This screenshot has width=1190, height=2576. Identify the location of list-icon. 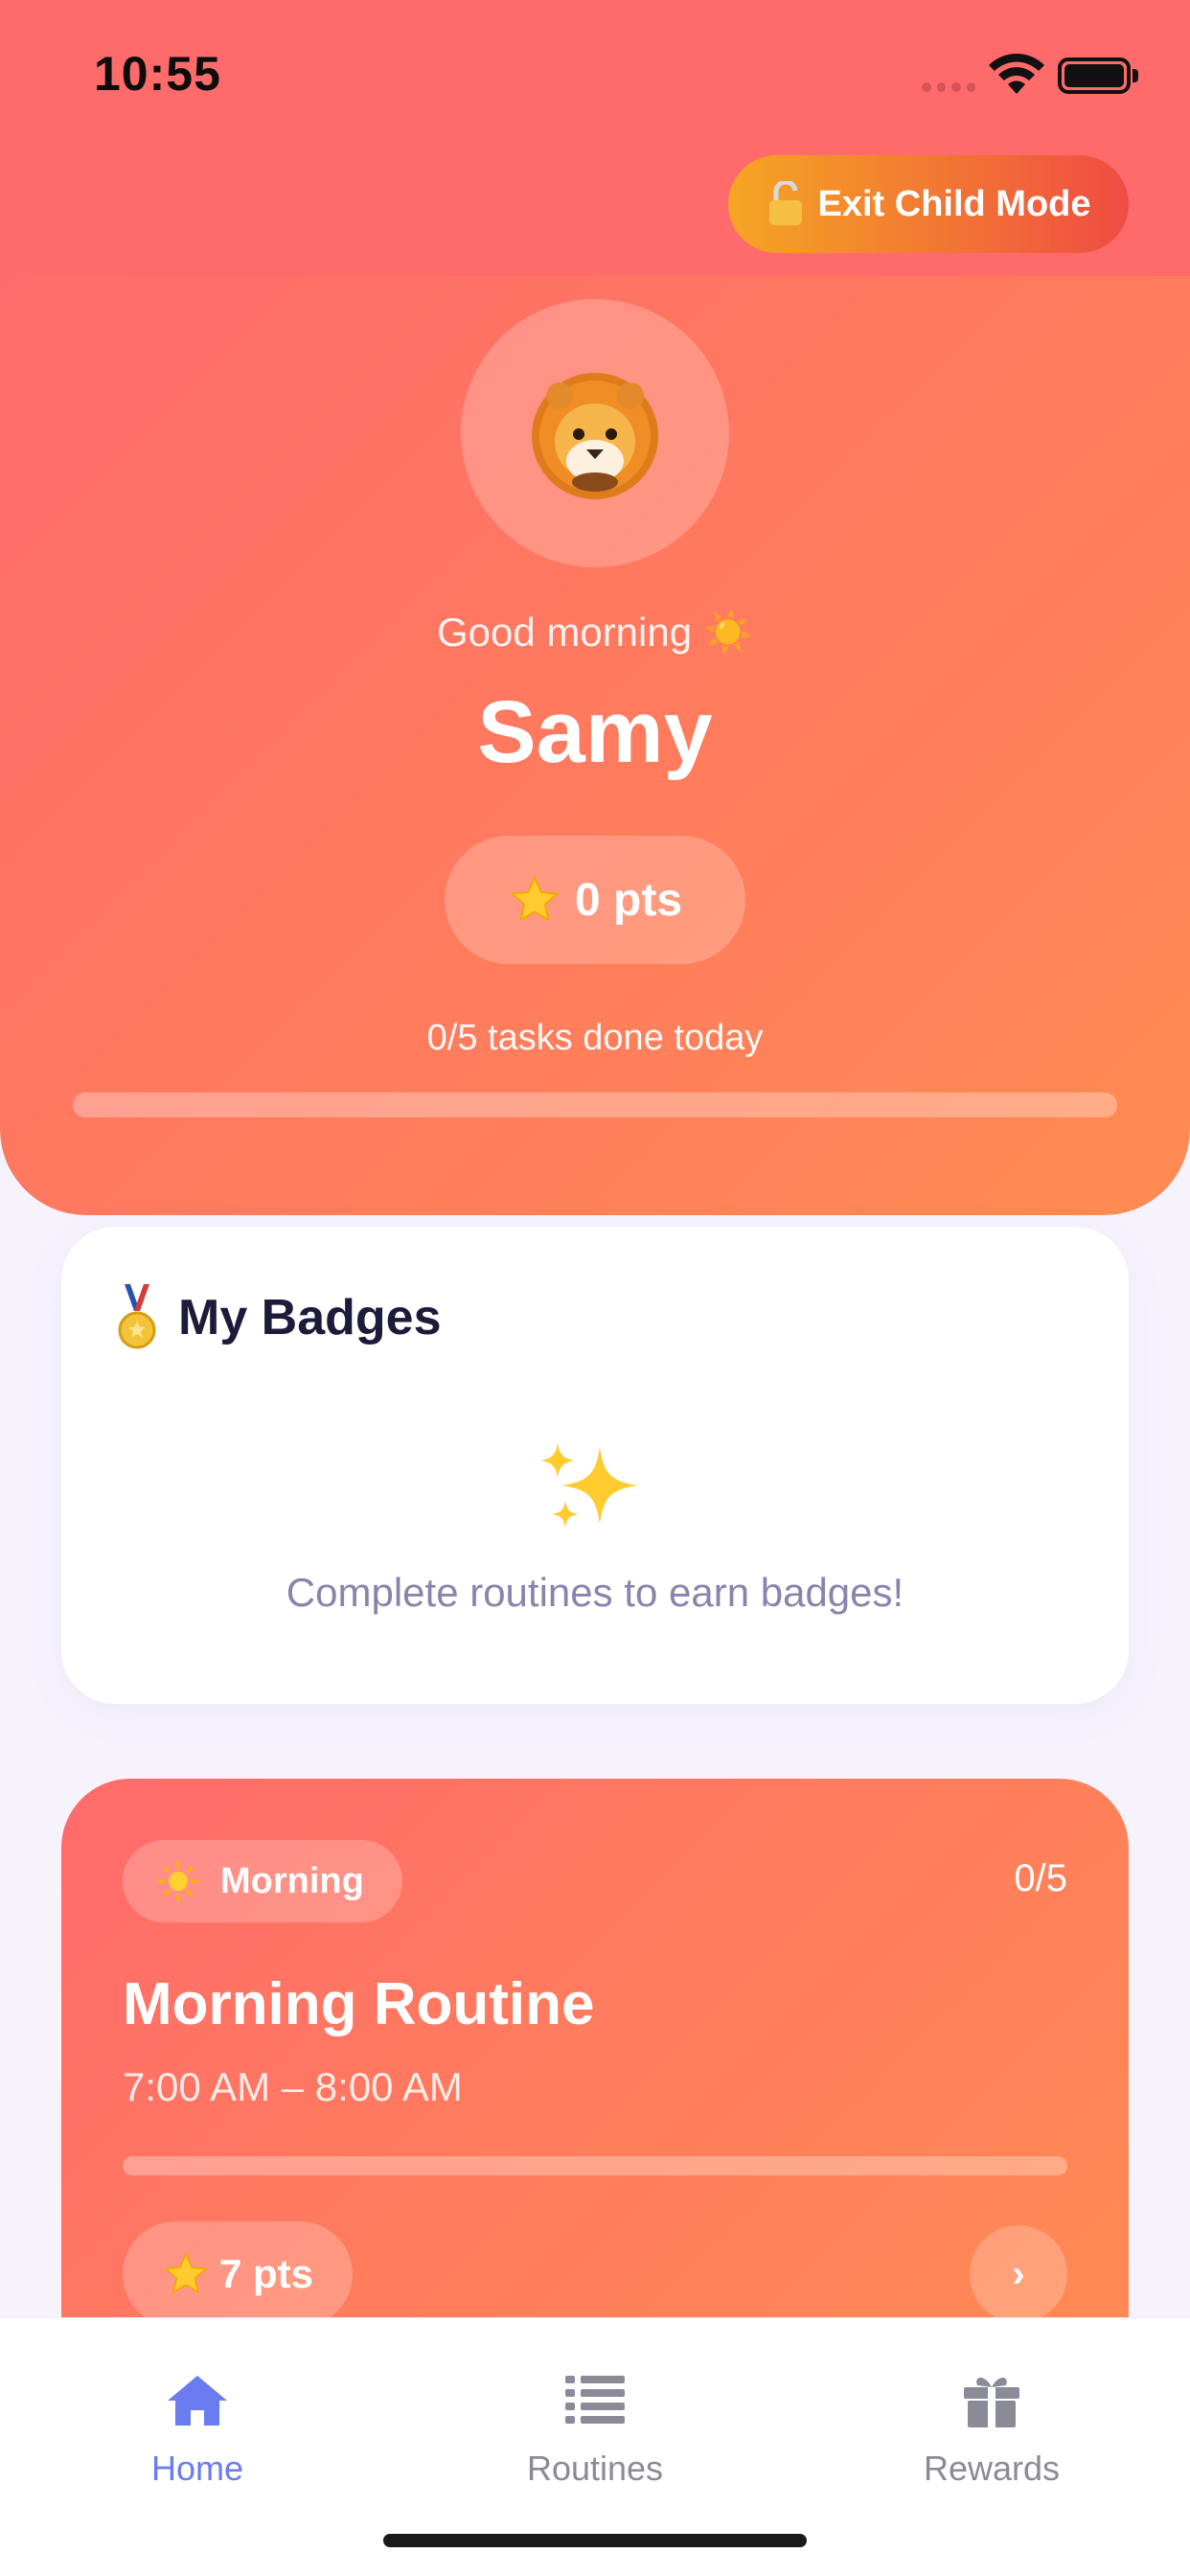
(595, 2400).